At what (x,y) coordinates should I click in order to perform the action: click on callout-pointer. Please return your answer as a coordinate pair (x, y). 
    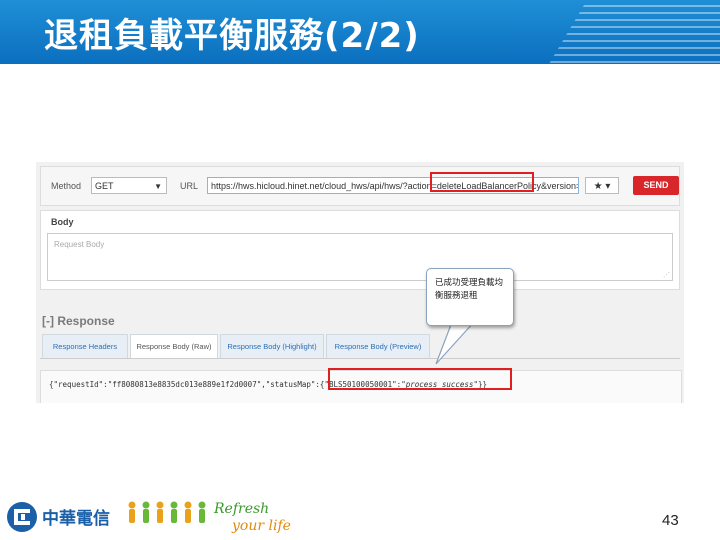
    Looking at the image, I should click on (455, 342).